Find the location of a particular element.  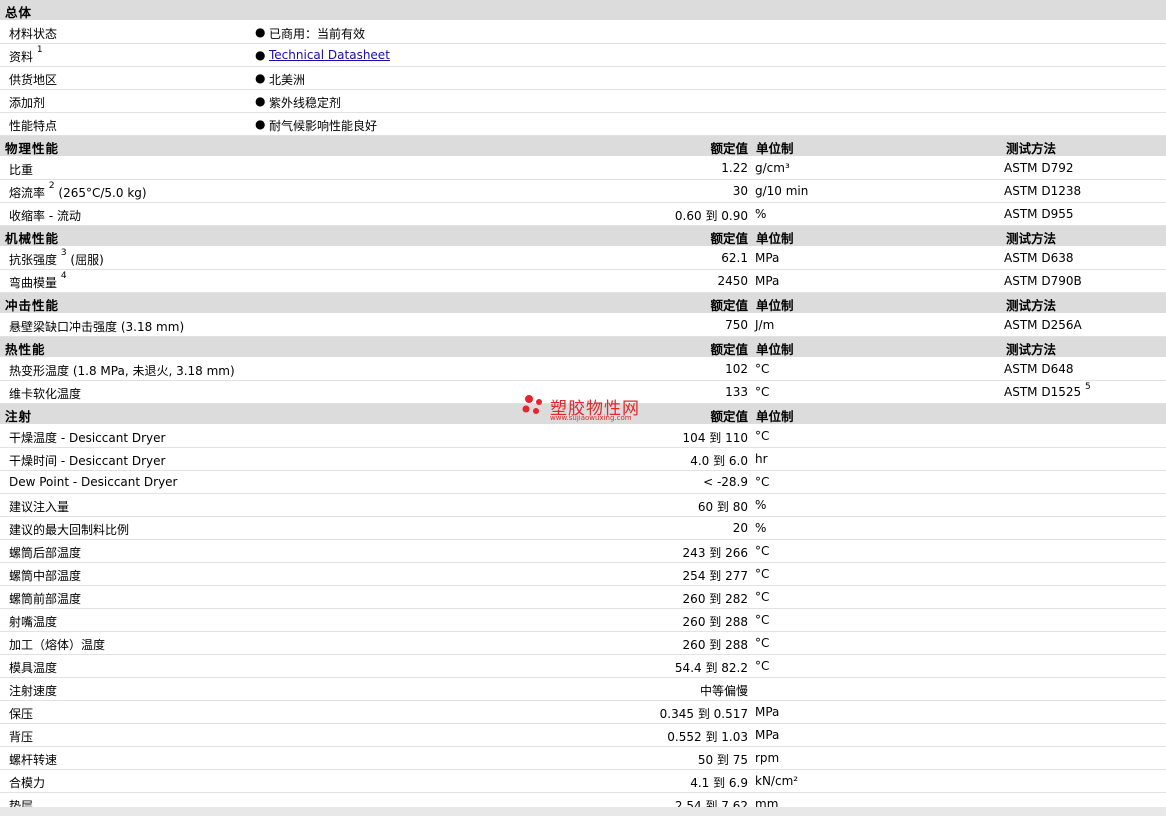

property-name: 抗张强度 is located at coordinates (33, 260).